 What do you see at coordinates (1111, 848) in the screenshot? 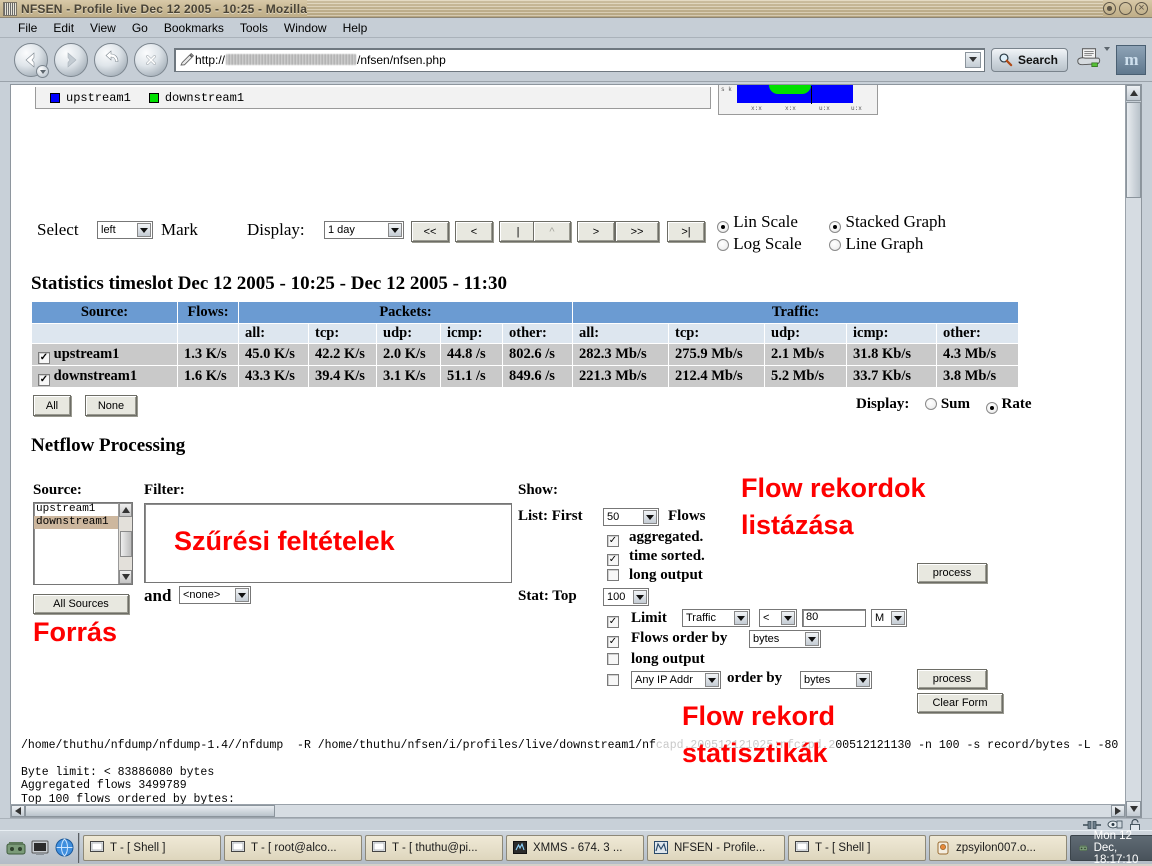
I see `taskbar-clock: Mon 12 Dec, 18:17:10` at bounding box center [1111, 848].